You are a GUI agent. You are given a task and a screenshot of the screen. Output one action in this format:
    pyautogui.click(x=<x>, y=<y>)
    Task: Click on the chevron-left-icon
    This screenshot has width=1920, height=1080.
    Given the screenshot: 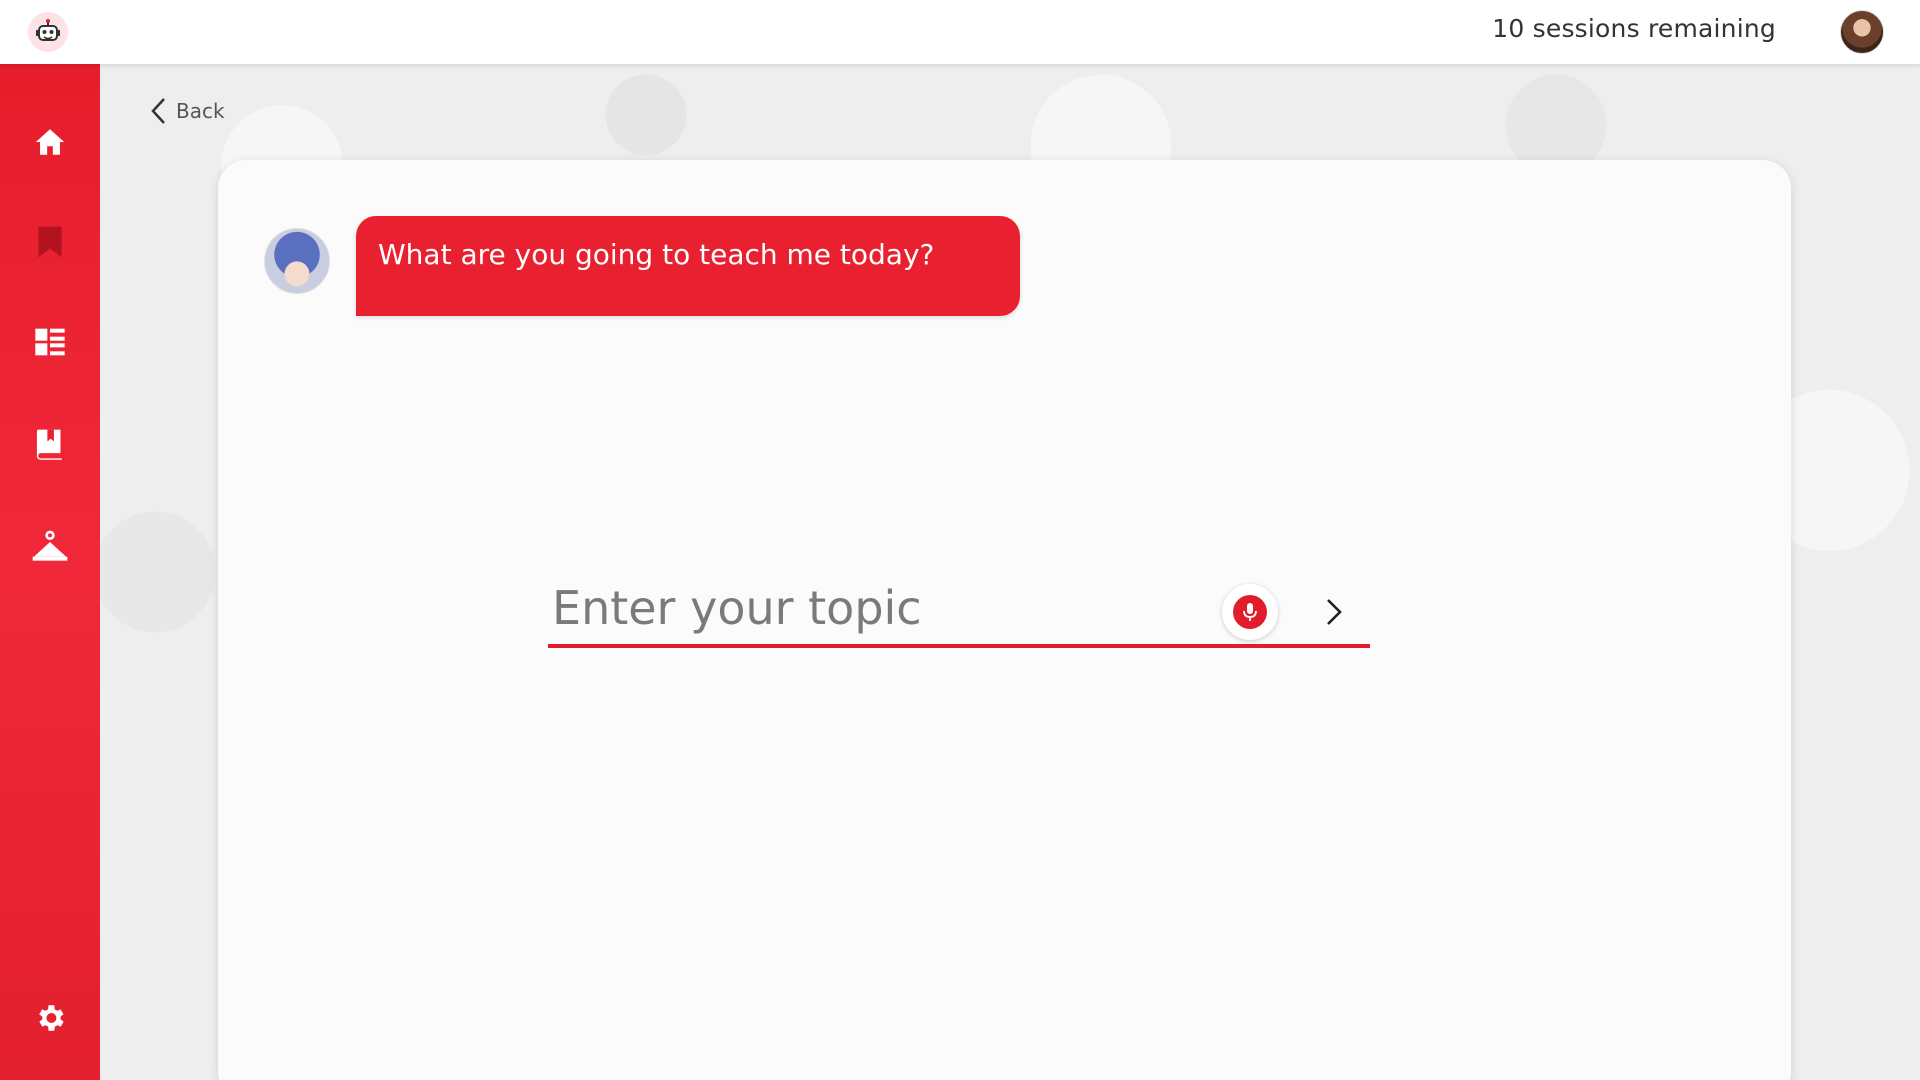 What is the action you would take?
    pyautogui.click(x=158, y=111)
    